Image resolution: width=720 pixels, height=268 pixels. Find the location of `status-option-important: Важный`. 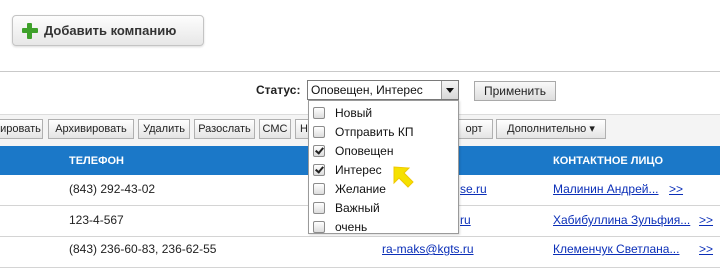

status-option-important: Важный is located at coordinates (346, 207).